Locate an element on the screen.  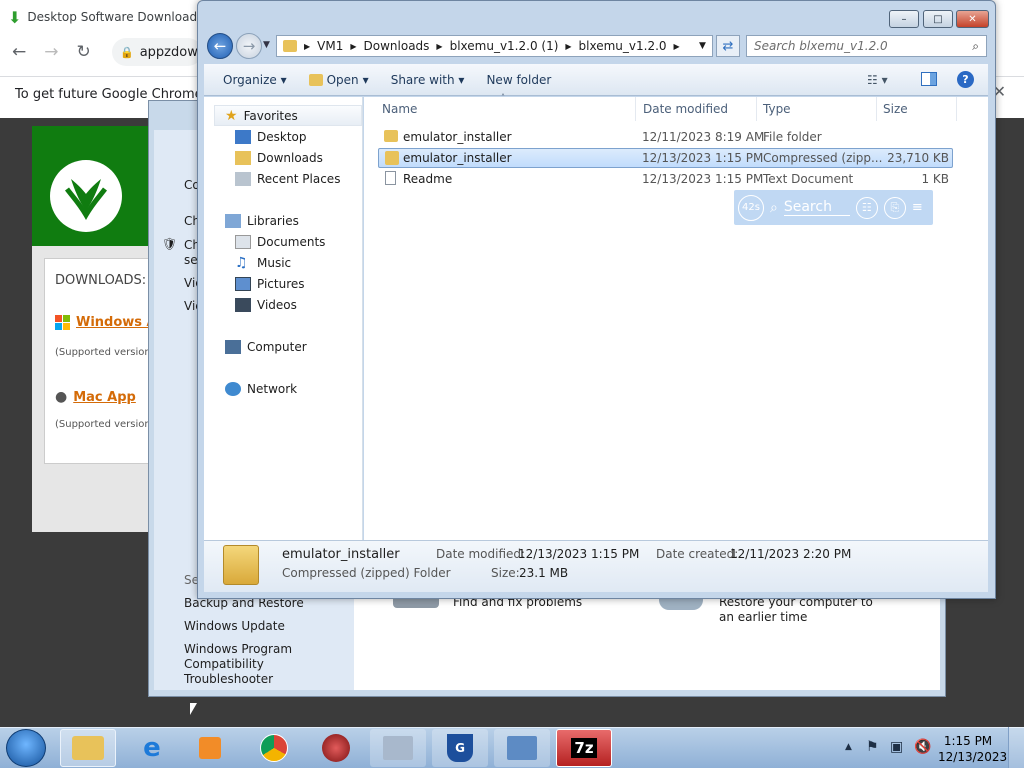
close-button: ✕ is located at coordinates (972, 19).